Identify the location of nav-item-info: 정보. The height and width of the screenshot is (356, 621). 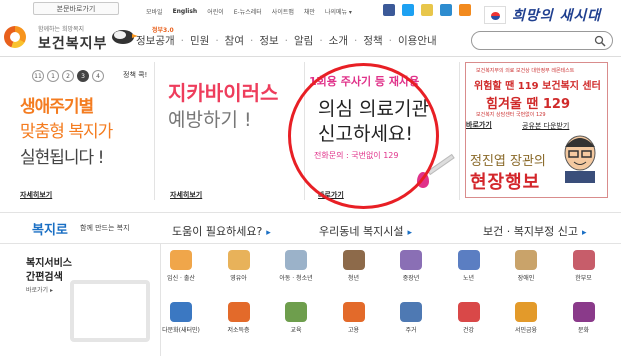
(268, 40).